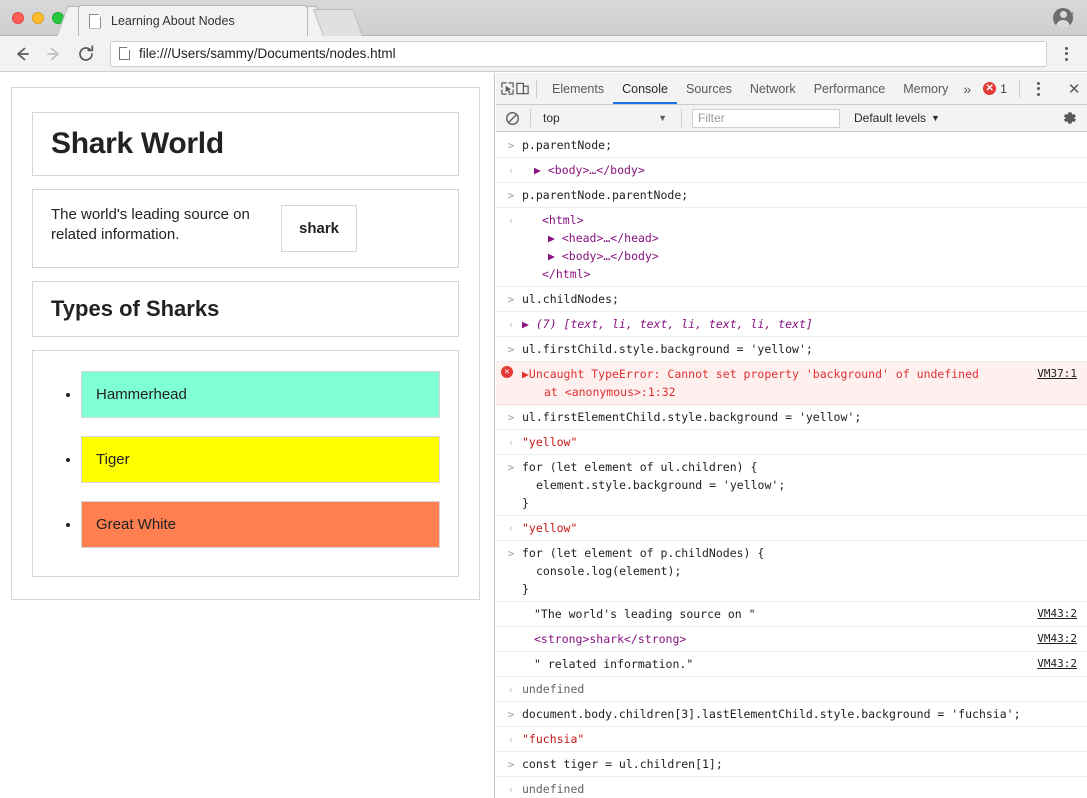  Describe the element at coordinates (1069, 118) in the screenshot. I see `settings-gear-icon` at that location.